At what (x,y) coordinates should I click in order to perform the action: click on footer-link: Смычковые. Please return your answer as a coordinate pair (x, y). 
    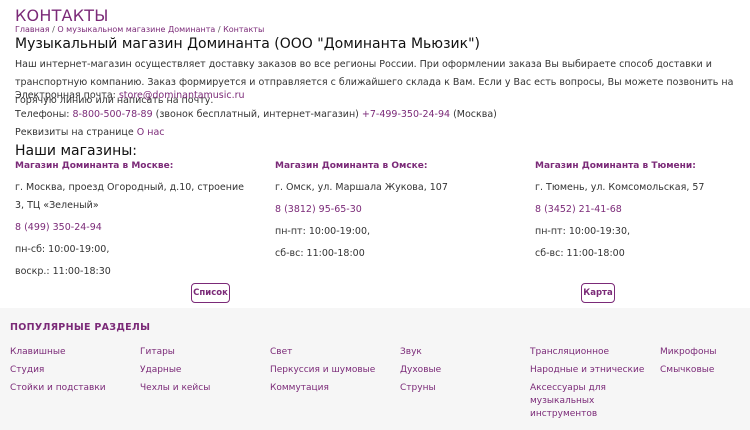
    Looking at the image, I should click on (687, 370).